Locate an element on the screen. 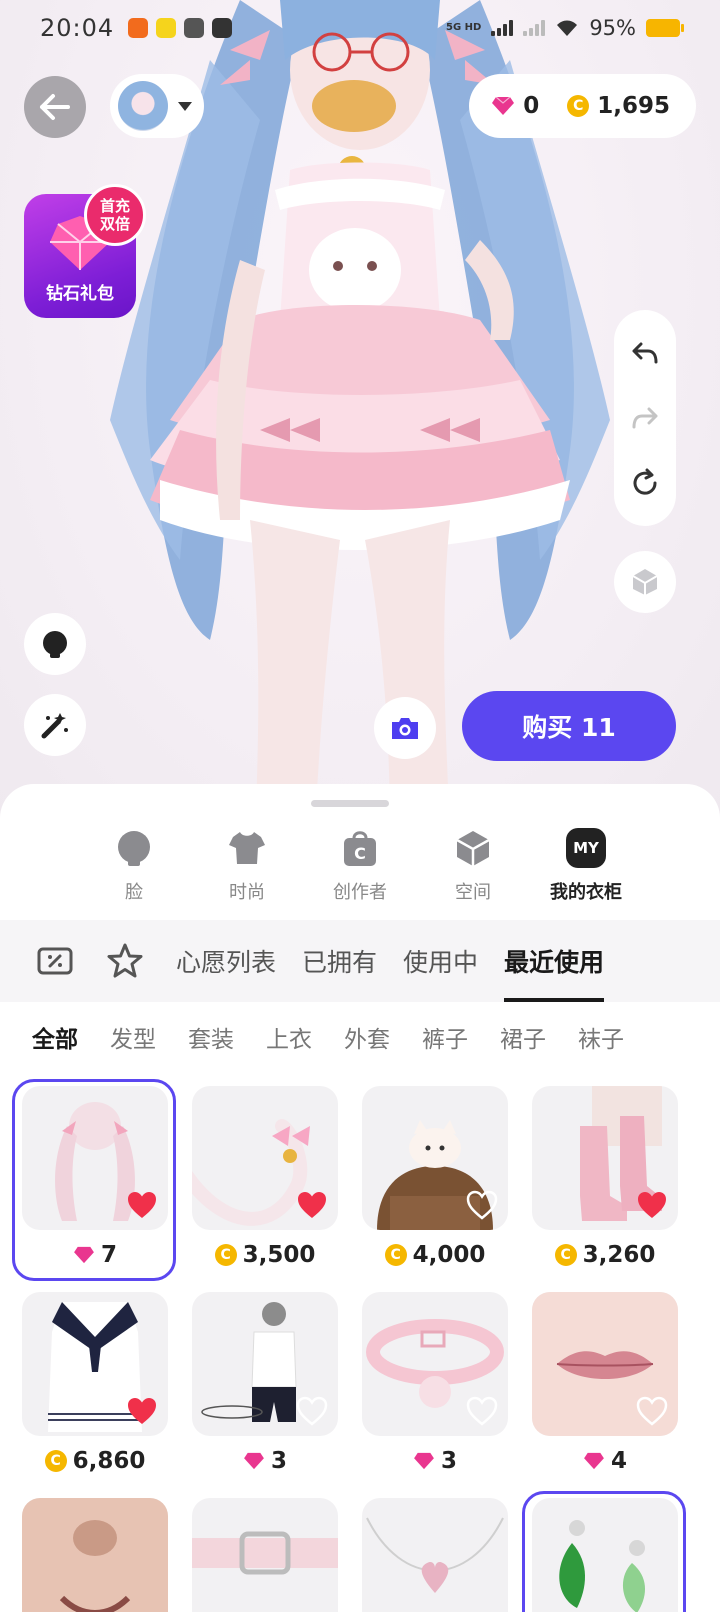  filter-tabs: 心愿列表 已拥有 使用中 最近使用 is located at coordinates (360, 961).